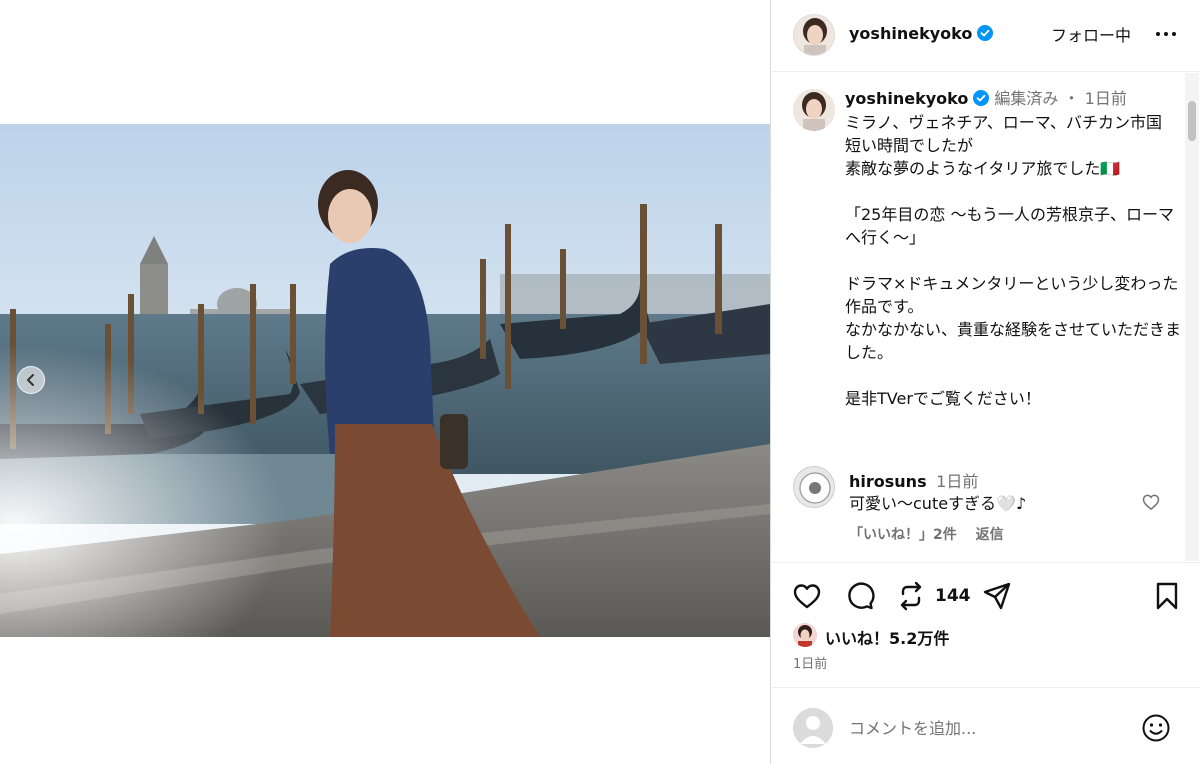  I want to click on author-avatar, so click(814, 35).